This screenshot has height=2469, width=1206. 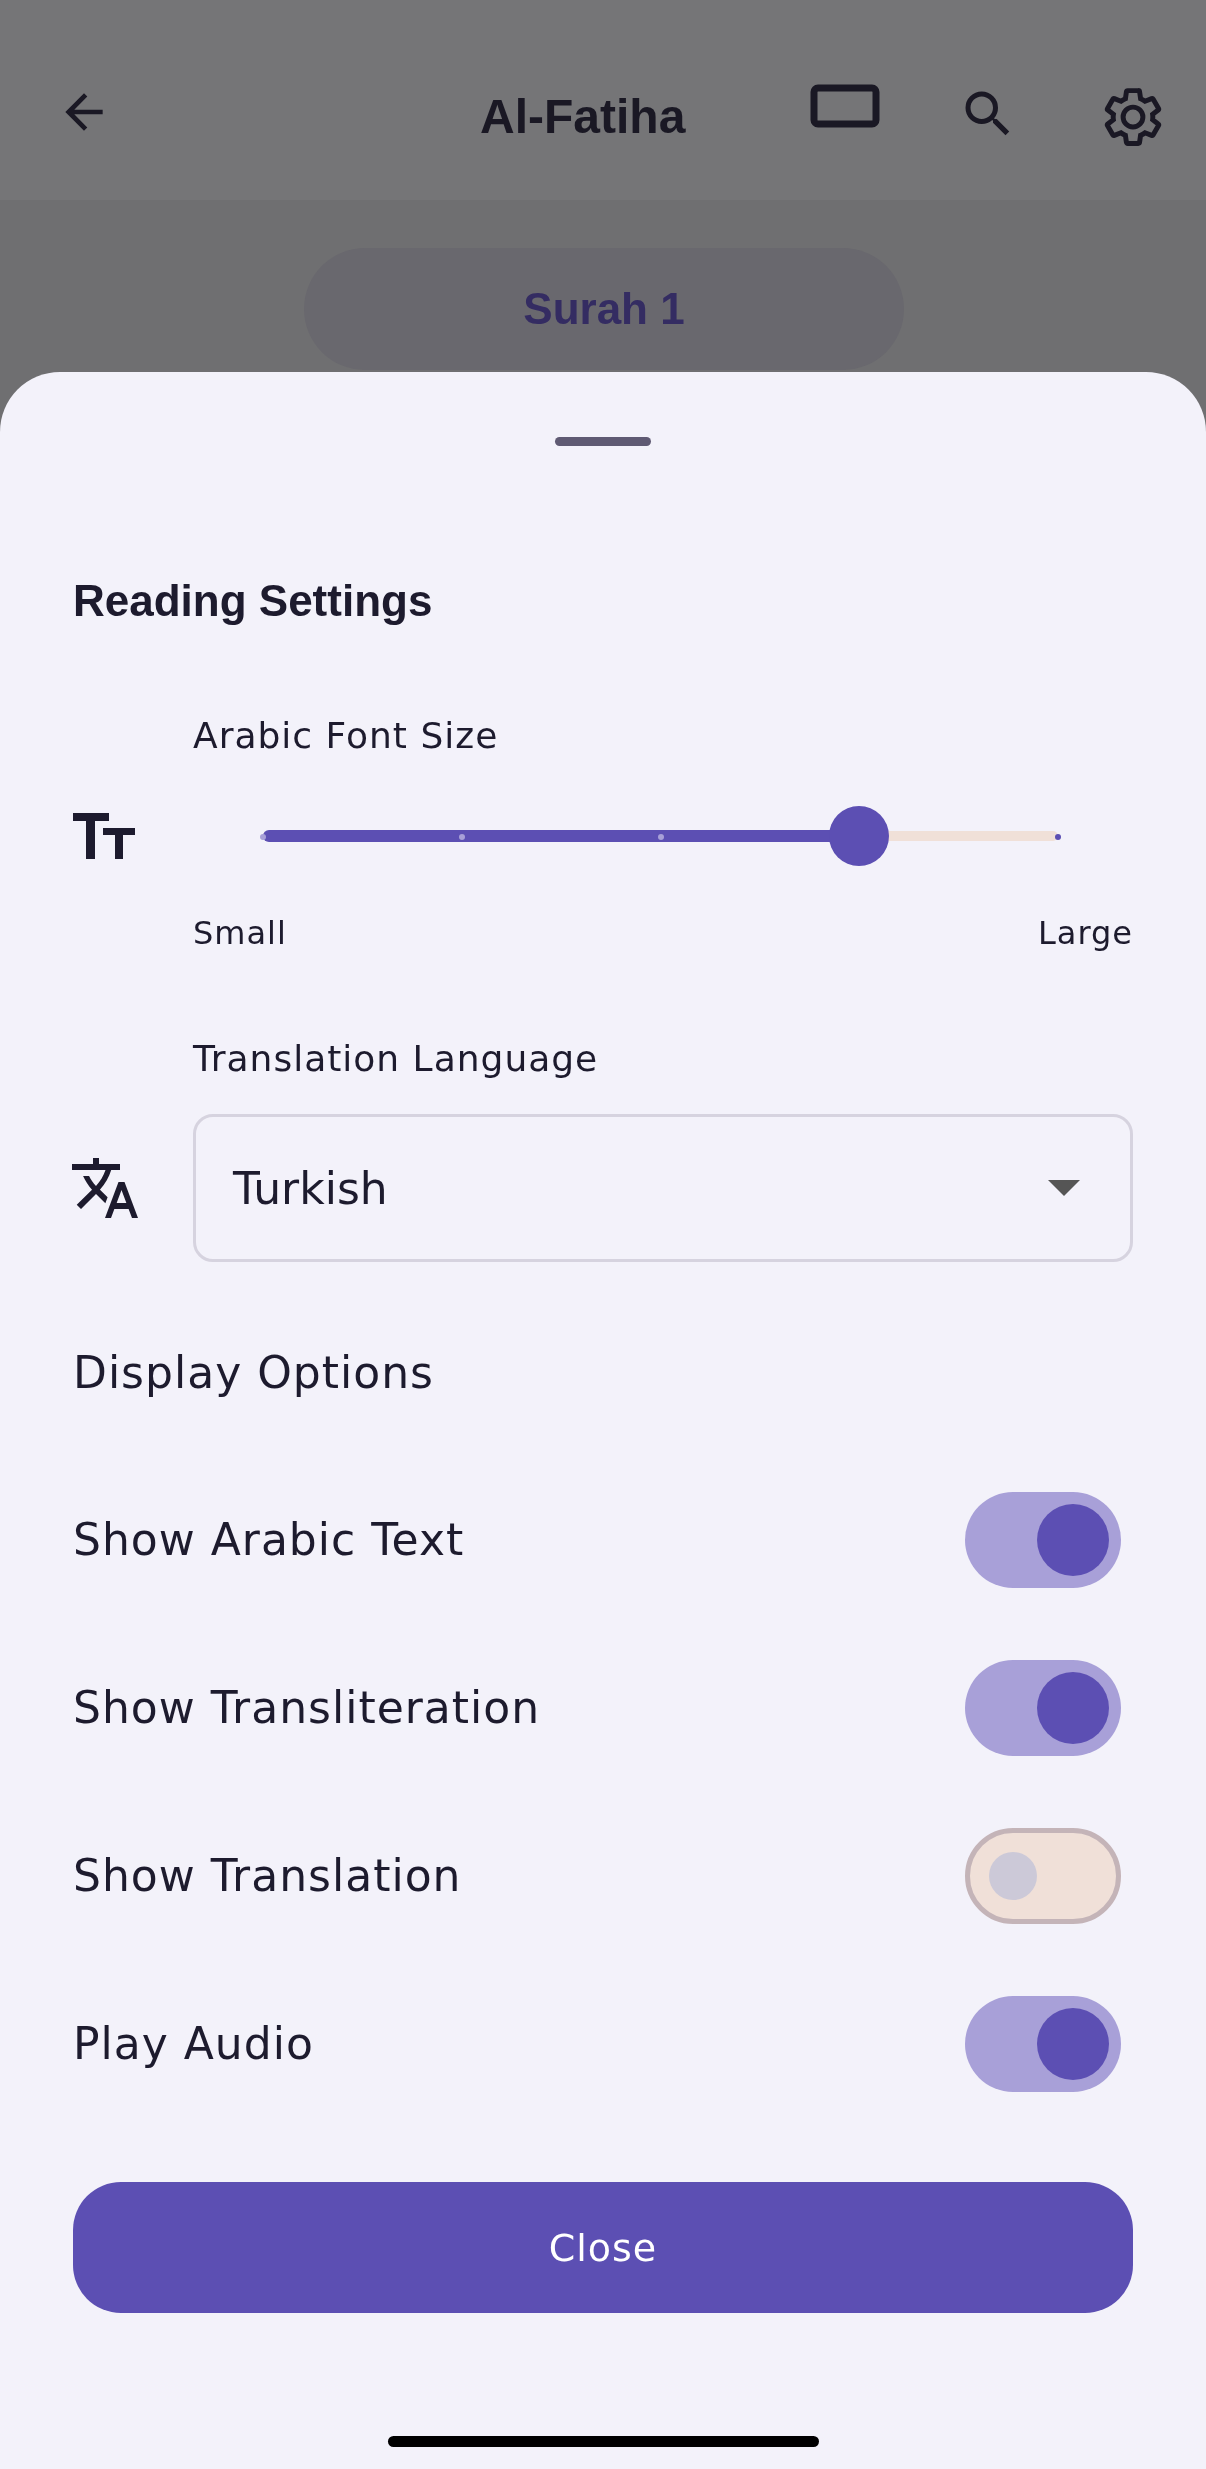 I want to click on option-label: Show Arabic Text, so click(x=269, y=1540).